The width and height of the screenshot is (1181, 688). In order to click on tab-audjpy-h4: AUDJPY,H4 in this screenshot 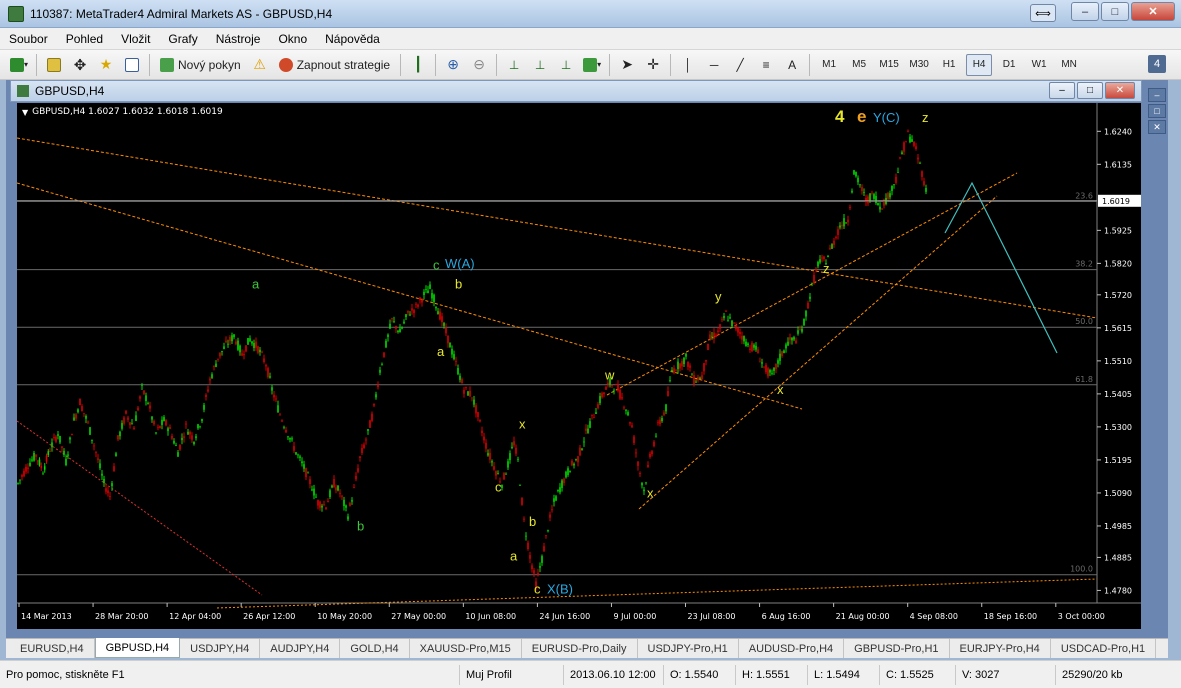, I will do `click(300, 648)`.